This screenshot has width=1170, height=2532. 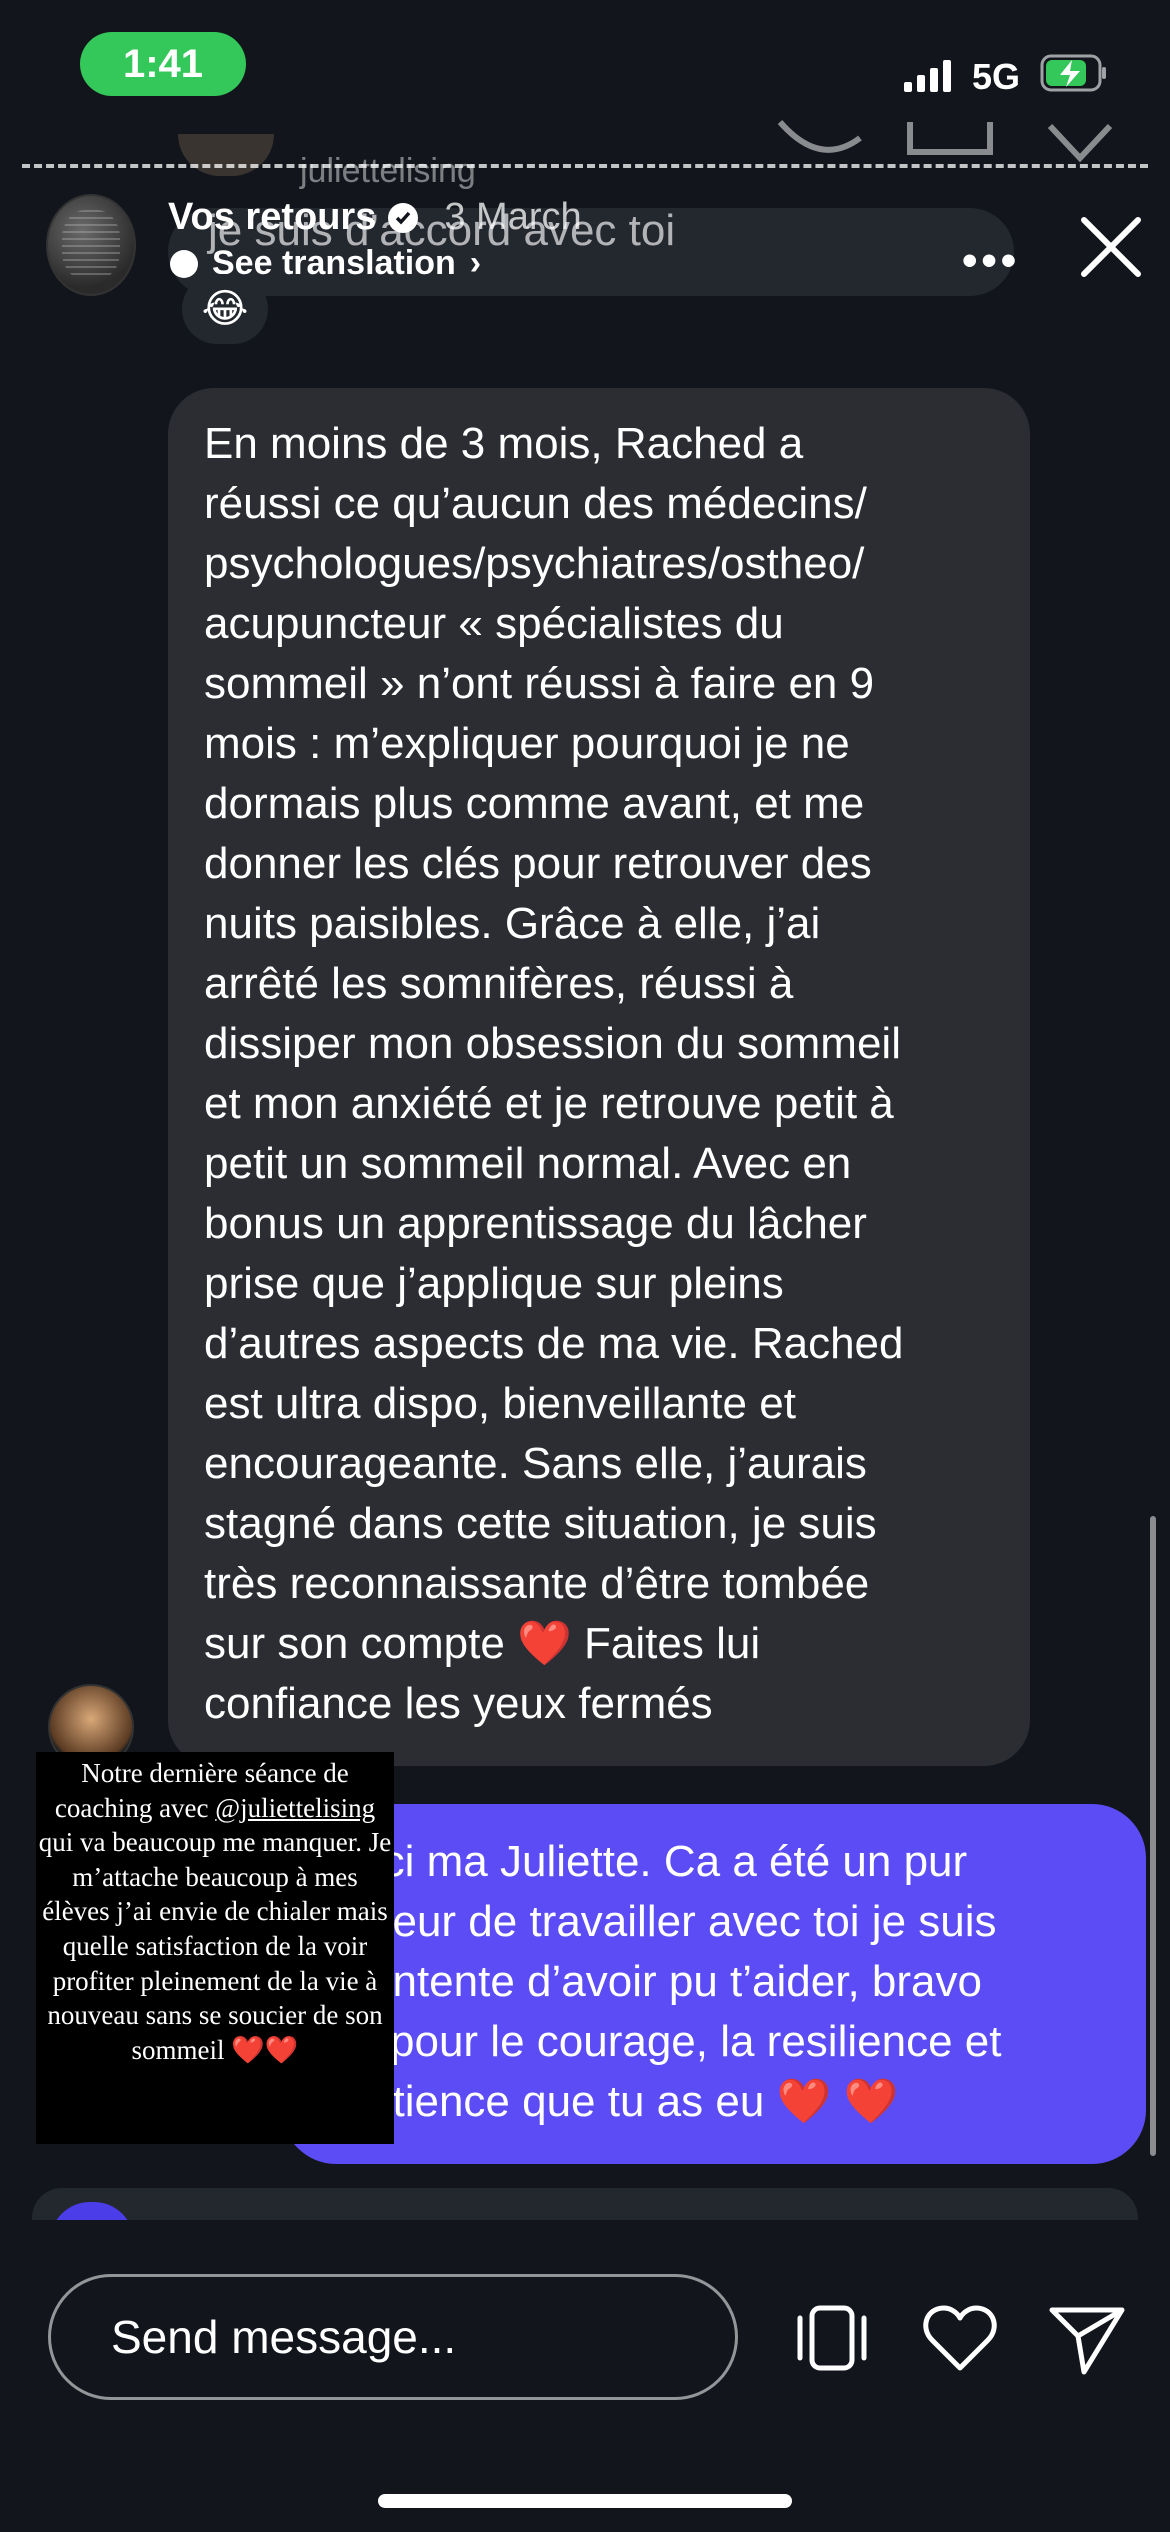 I want to click on close-icon, so click(x=1111, y=247).